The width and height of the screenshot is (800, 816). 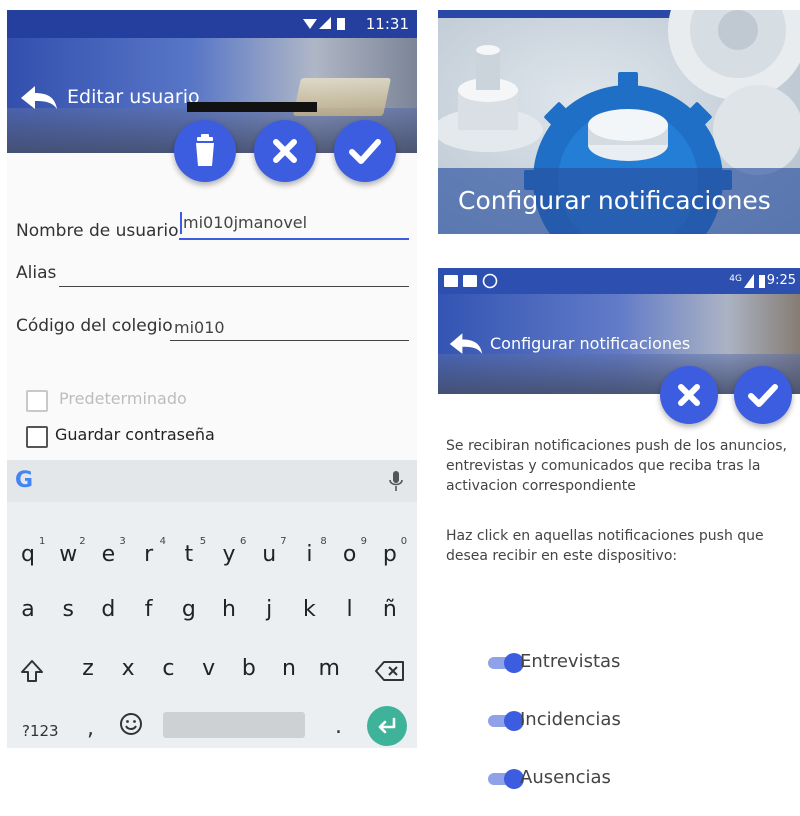 I want to click on notifications-banner-card: Configurar notificaciones, so click(x=619, y=122).